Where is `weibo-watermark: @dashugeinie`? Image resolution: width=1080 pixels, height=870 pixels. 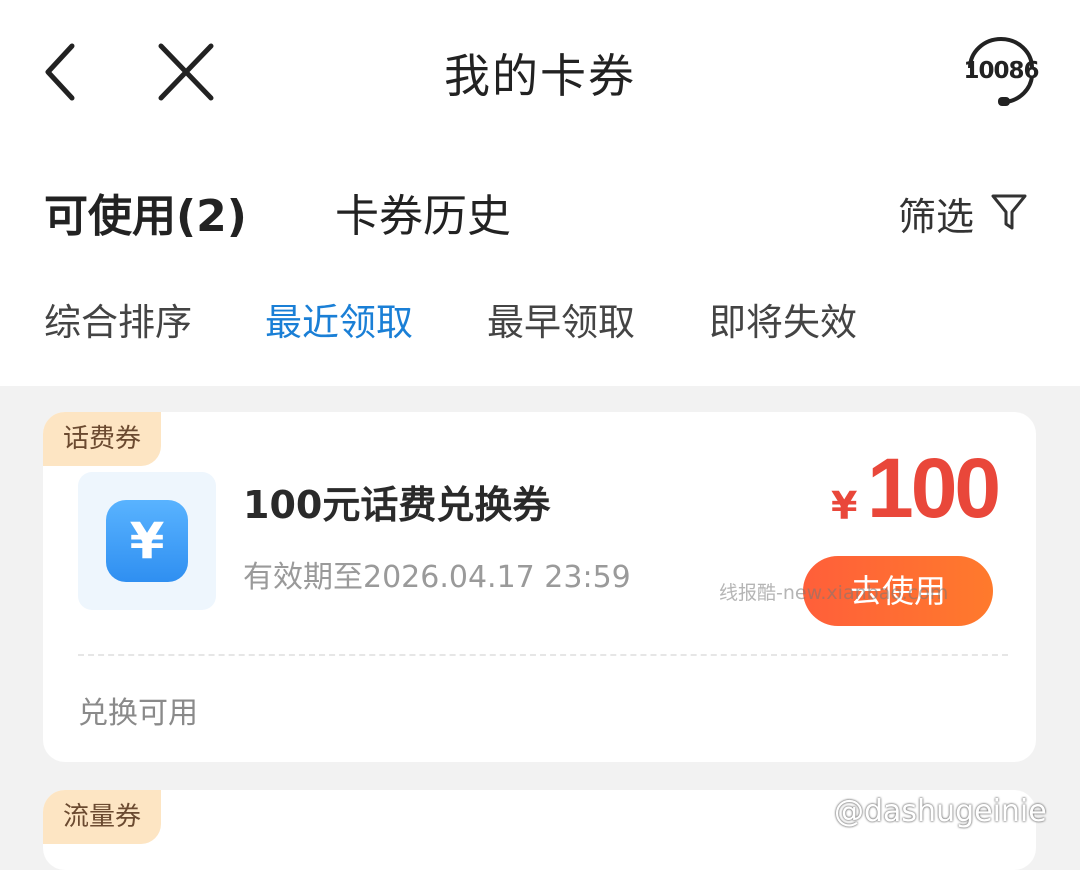 weibo-watermark: @dashugeinie is located at coordinates (940, 811).